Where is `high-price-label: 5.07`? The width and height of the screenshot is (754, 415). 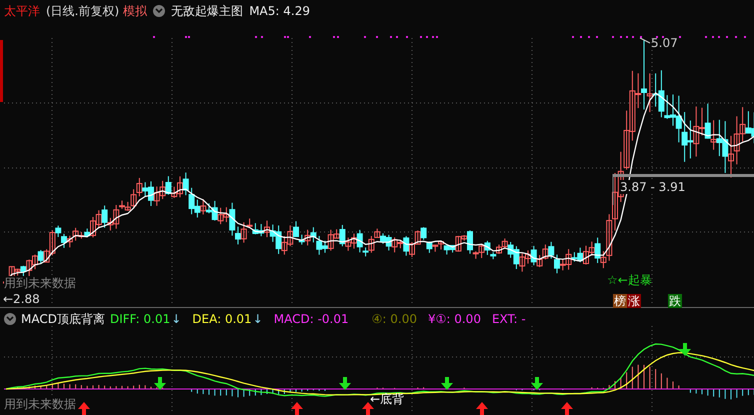 high-price-label: 5.07 is located at coordinates (664, 43).